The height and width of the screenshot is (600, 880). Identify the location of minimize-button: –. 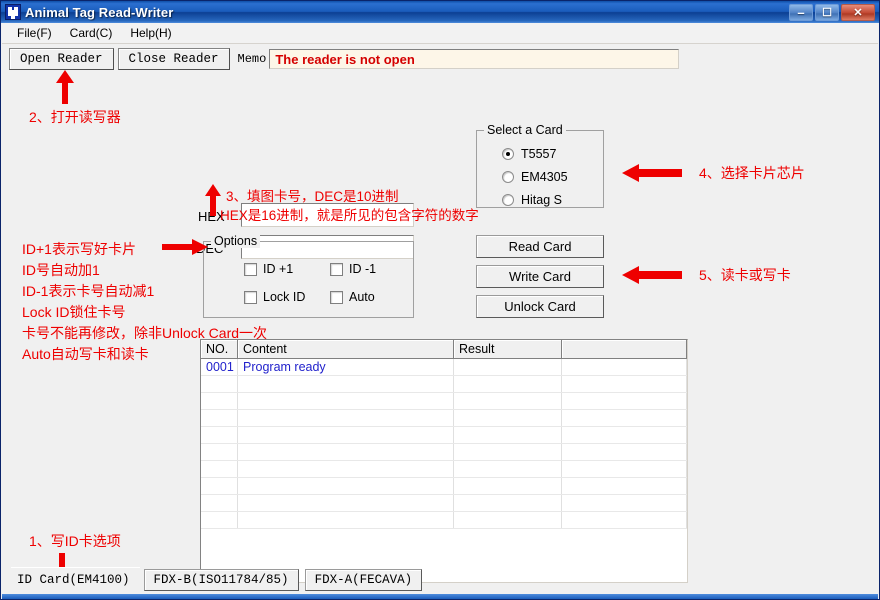
(801, 12).